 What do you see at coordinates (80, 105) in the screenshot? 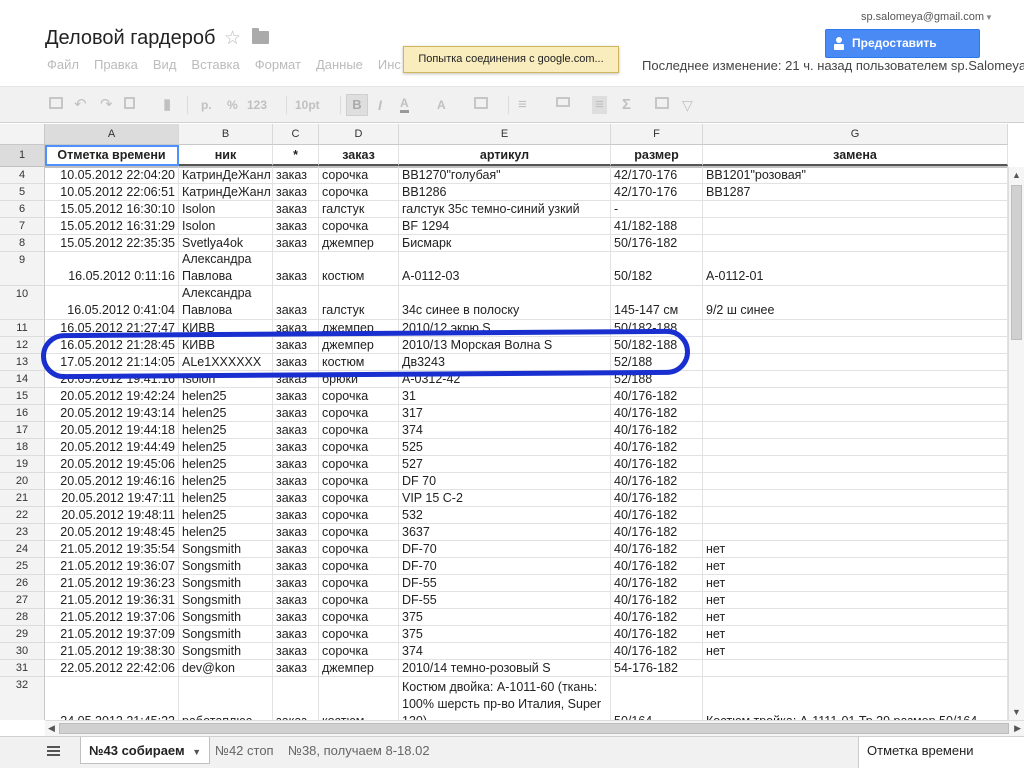
I see `undo-icon: ↶` at bounding box center [80, 105].